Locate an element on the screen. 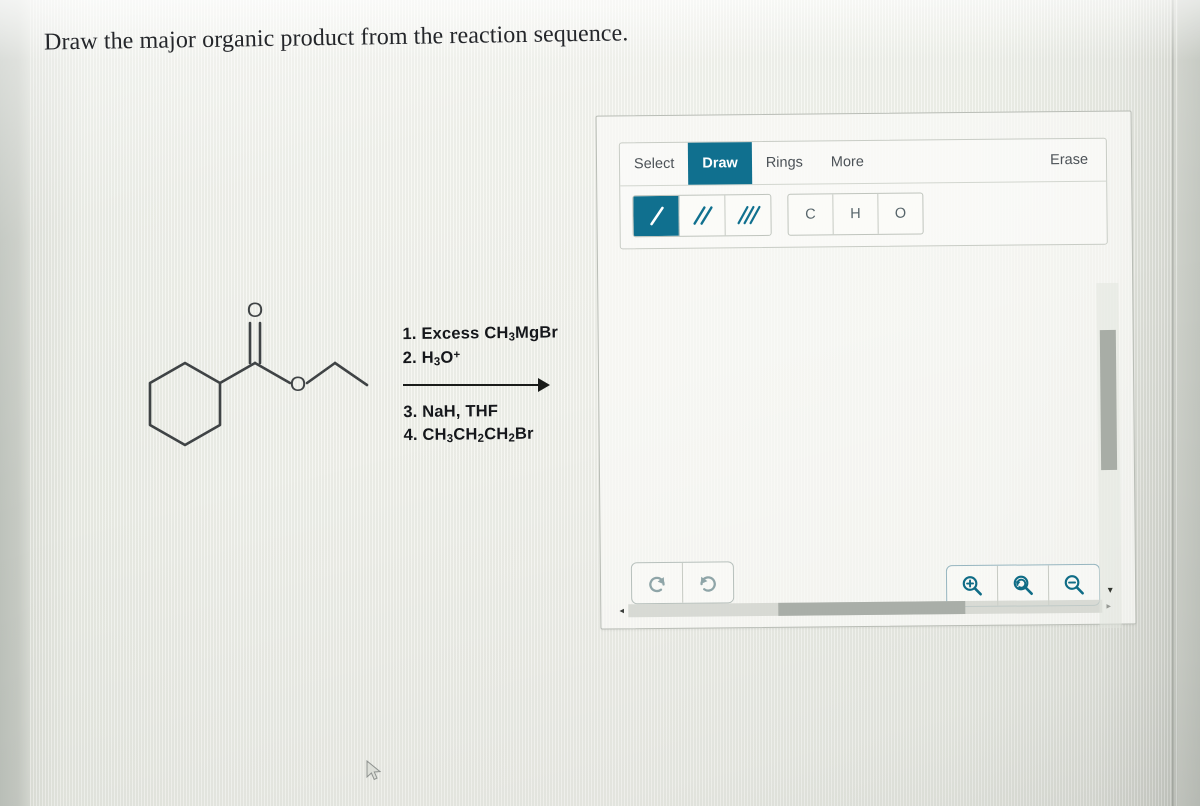  tab-rings: Rings is located at coordinates (784, 162).